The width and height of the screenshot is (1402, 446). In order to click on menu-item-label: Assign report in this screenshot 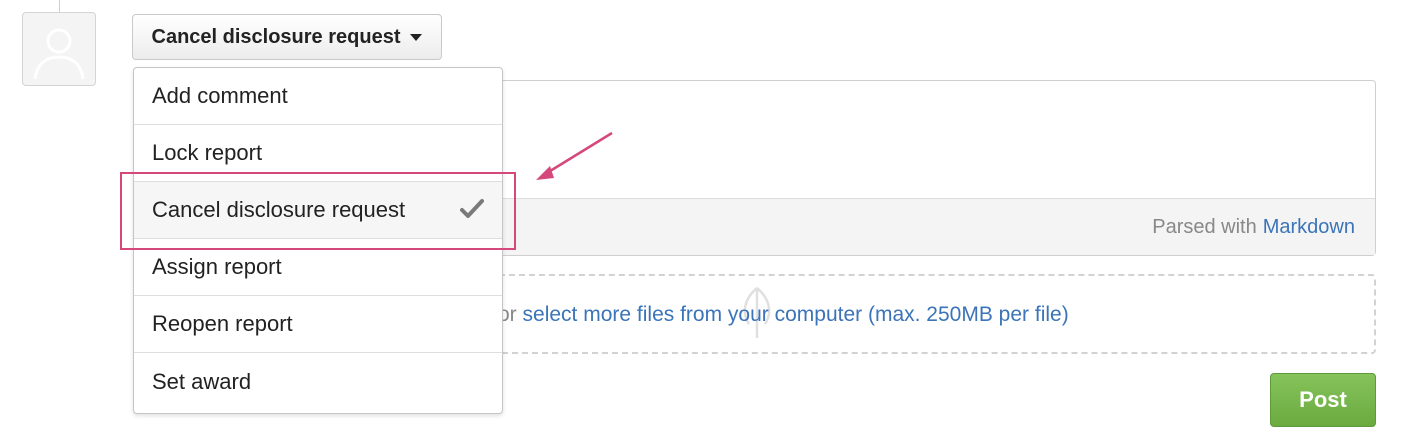, I will do `click(217, 266)`.